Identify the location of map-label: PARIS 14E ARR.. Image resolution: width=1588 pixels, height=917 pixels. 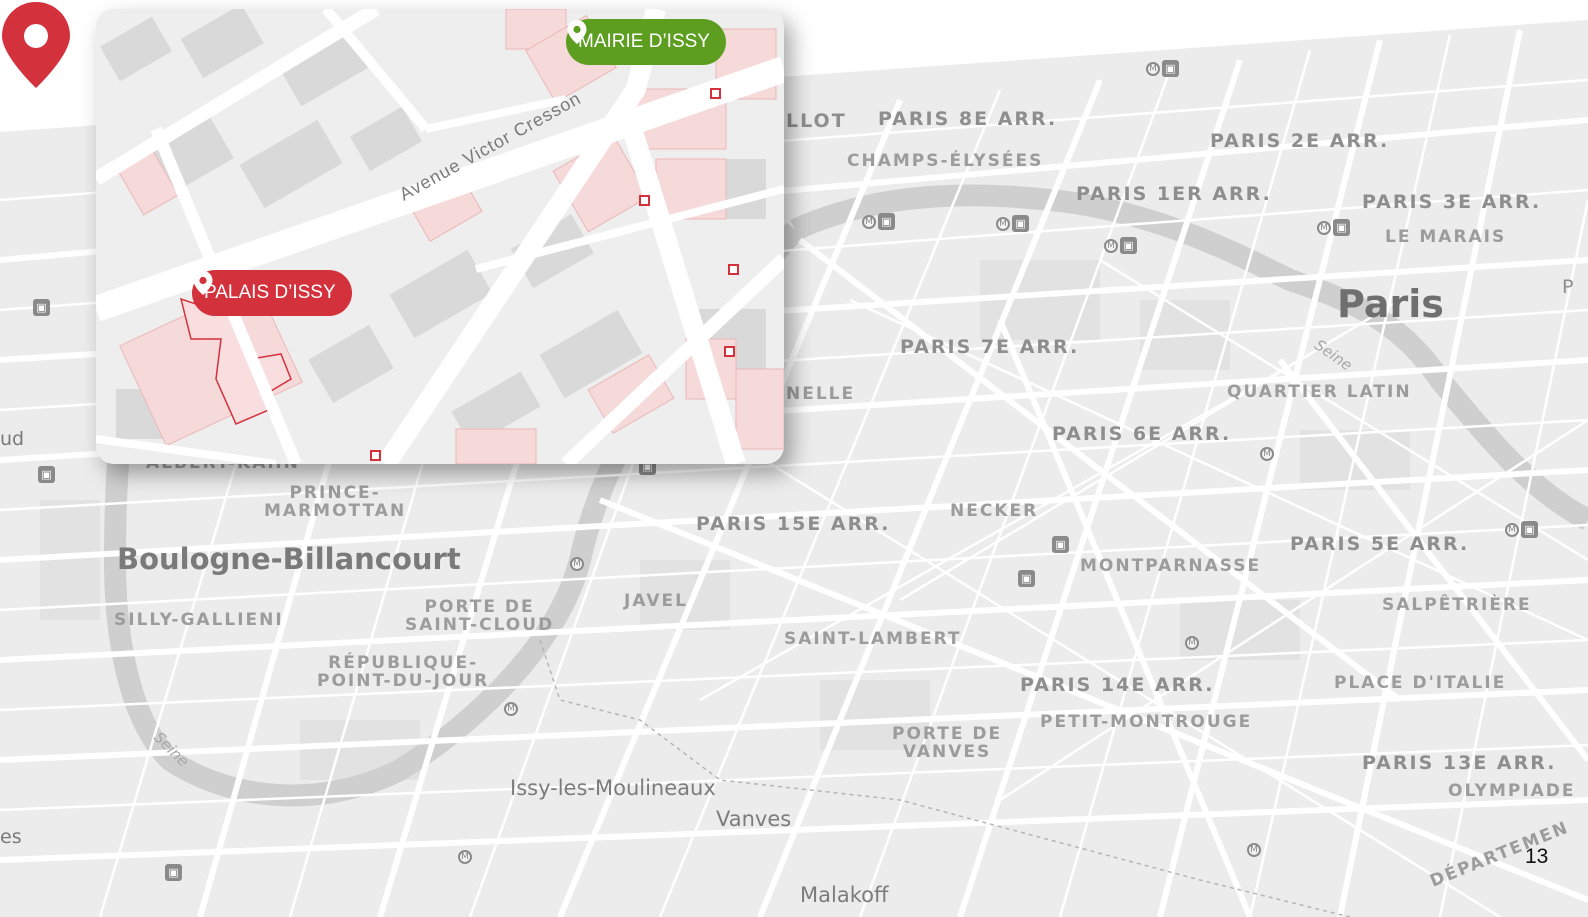
(1117, 685).